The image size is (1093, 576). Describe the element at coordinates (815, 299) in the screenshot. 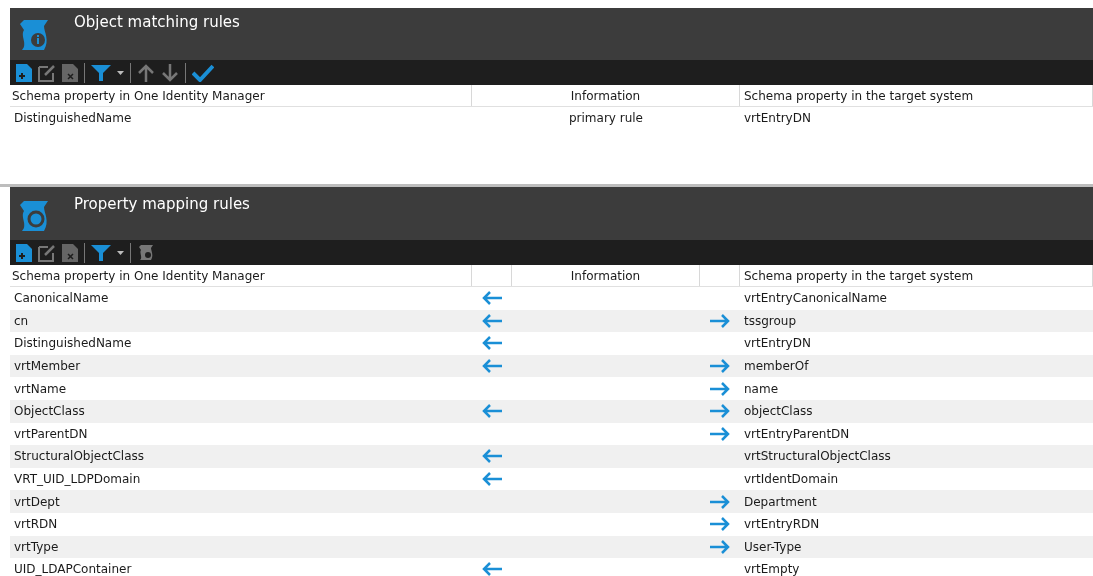

I see `table-cell-text: vrtEntryCanonicalName` at that location.